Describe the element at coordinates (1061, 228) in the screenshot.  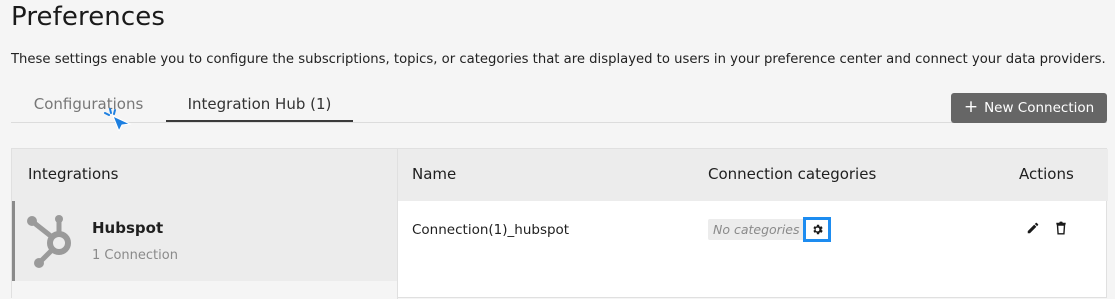
I see `delete-icon` at that location.